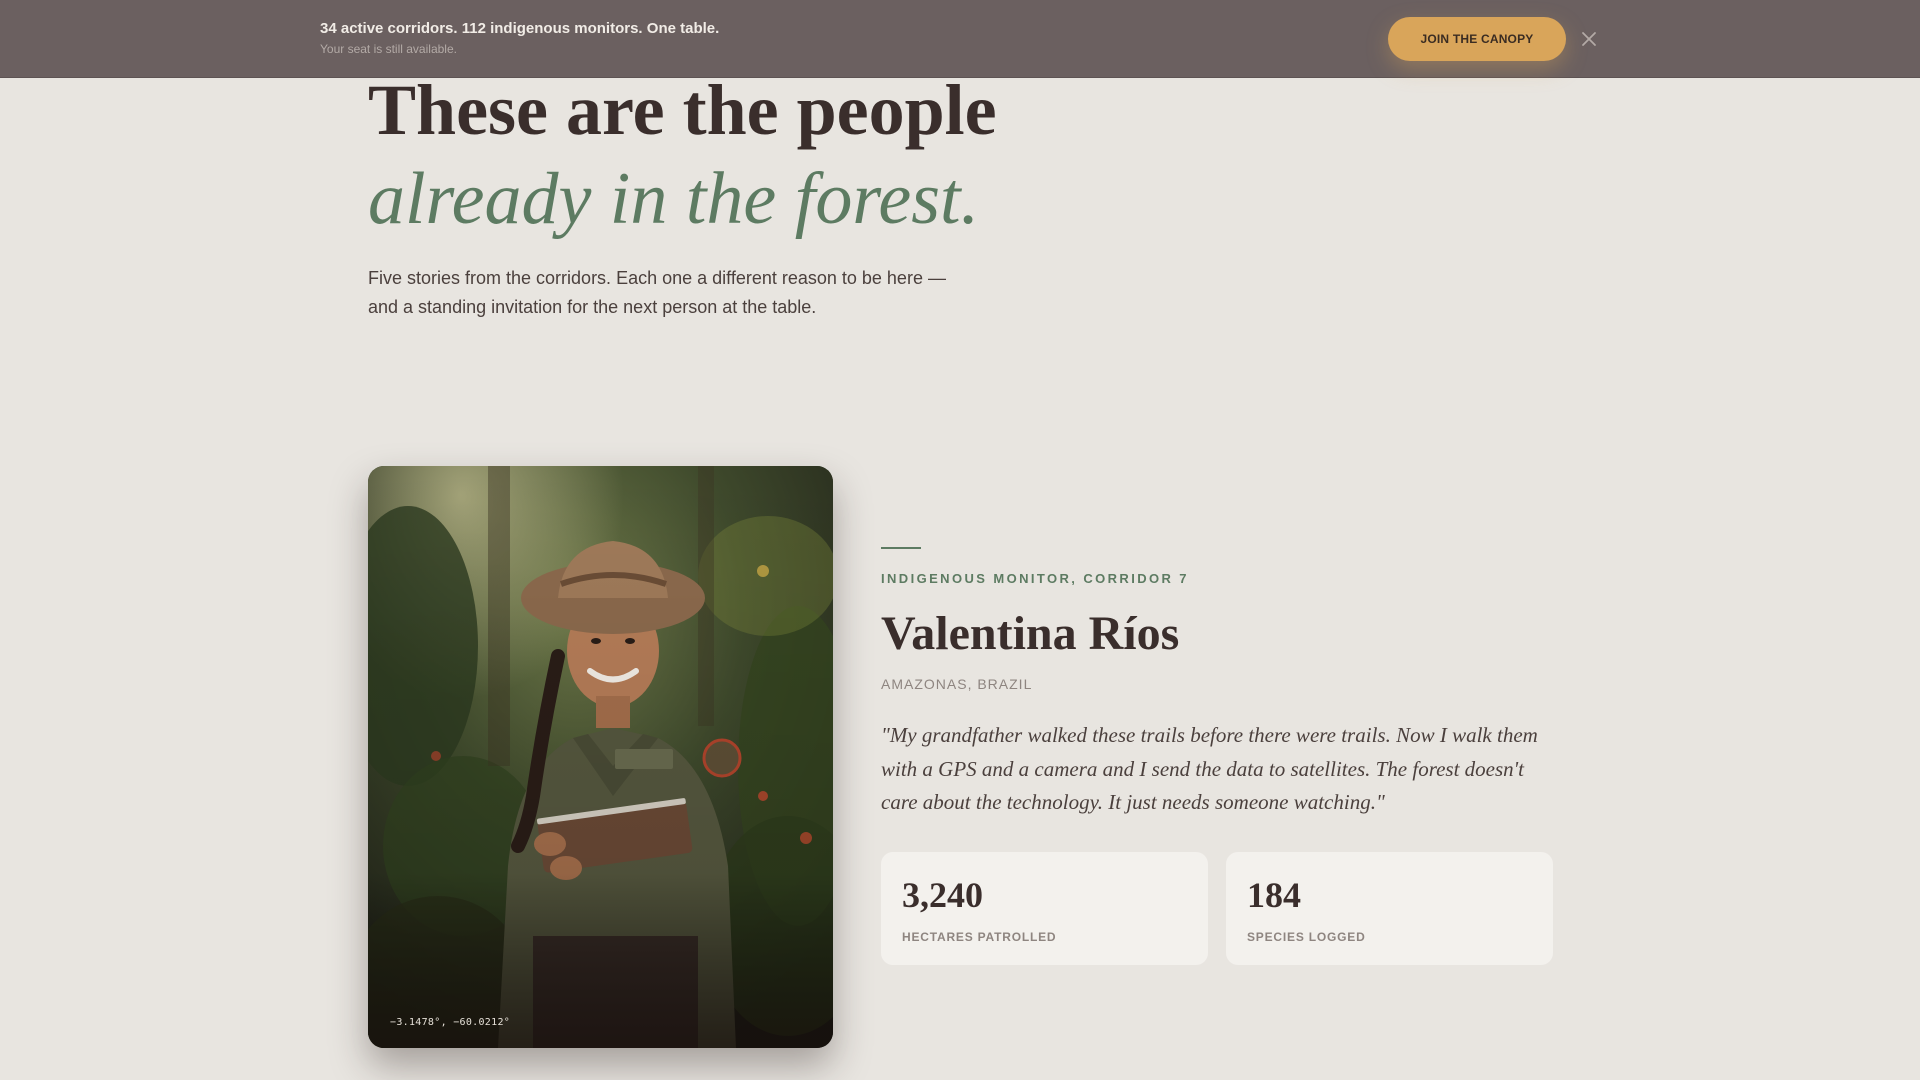 Image resolution: width=1920 pixels, height=1080 pixels. Describe the element at coordinates (1030, 633) in the screenshot. I see `profile-name: Valentina Ríos` at that location.